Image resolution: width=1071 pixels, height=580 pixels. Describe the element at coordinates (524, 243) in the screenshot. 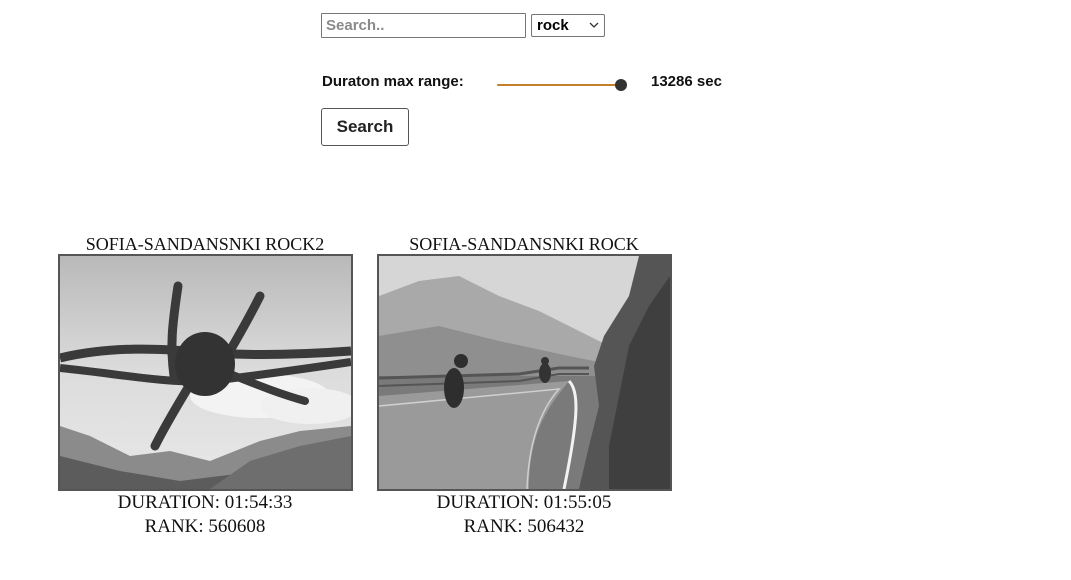

I see `result-title: SOFIA-SANDANSNKI ROCK` at that location.